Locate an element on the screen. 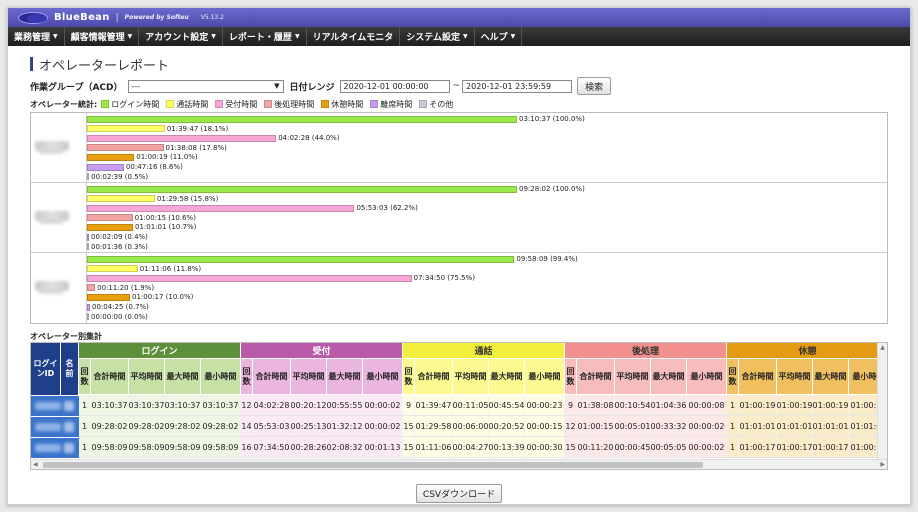 The width and height of the screenshot is (918, 512). name-header: 名前 is located at coordinates (70, 369).